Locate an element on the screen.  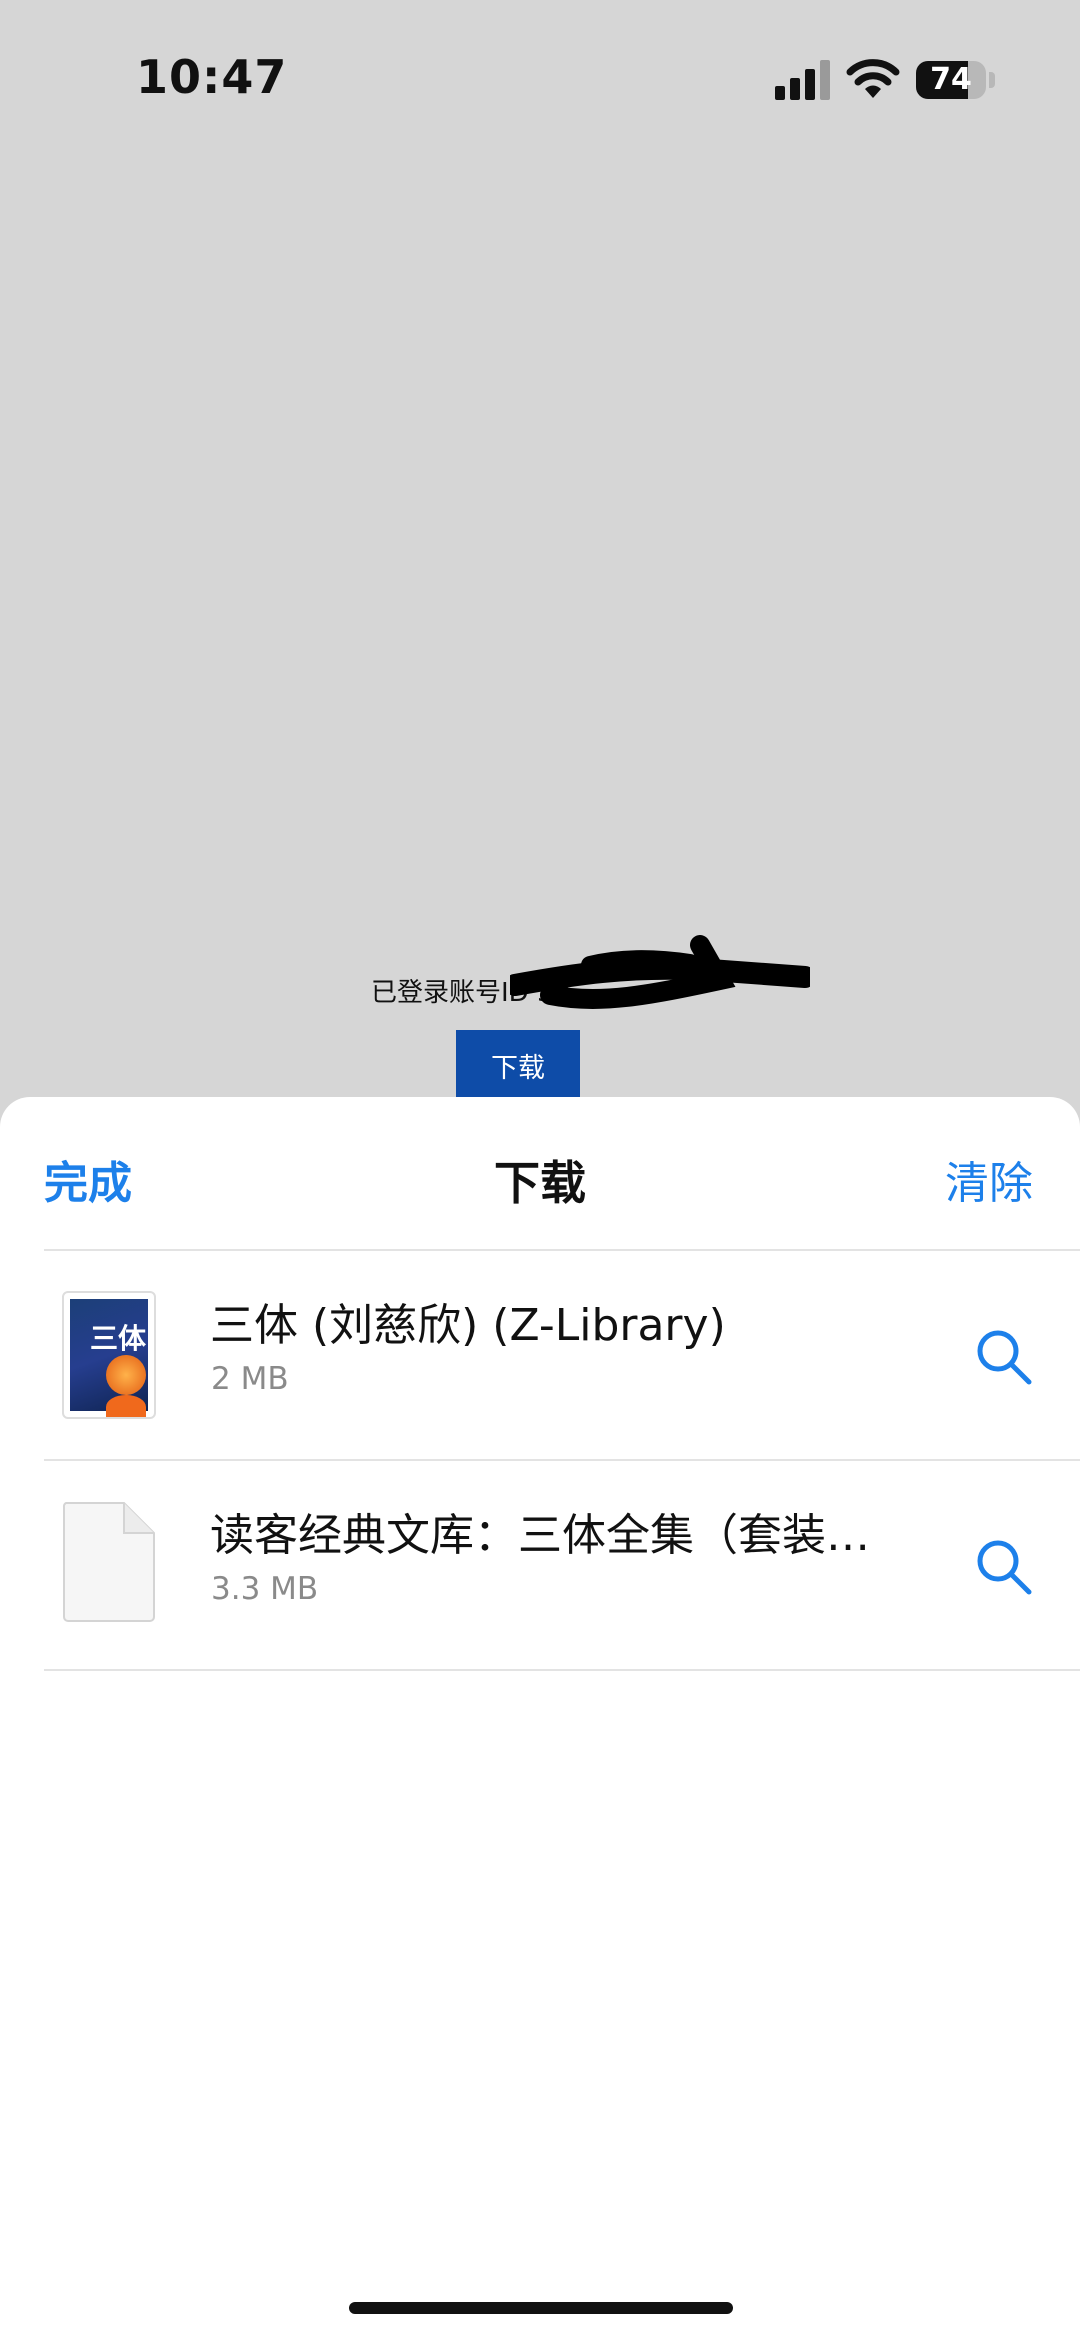
divider is located at coordinates (562, 1670).